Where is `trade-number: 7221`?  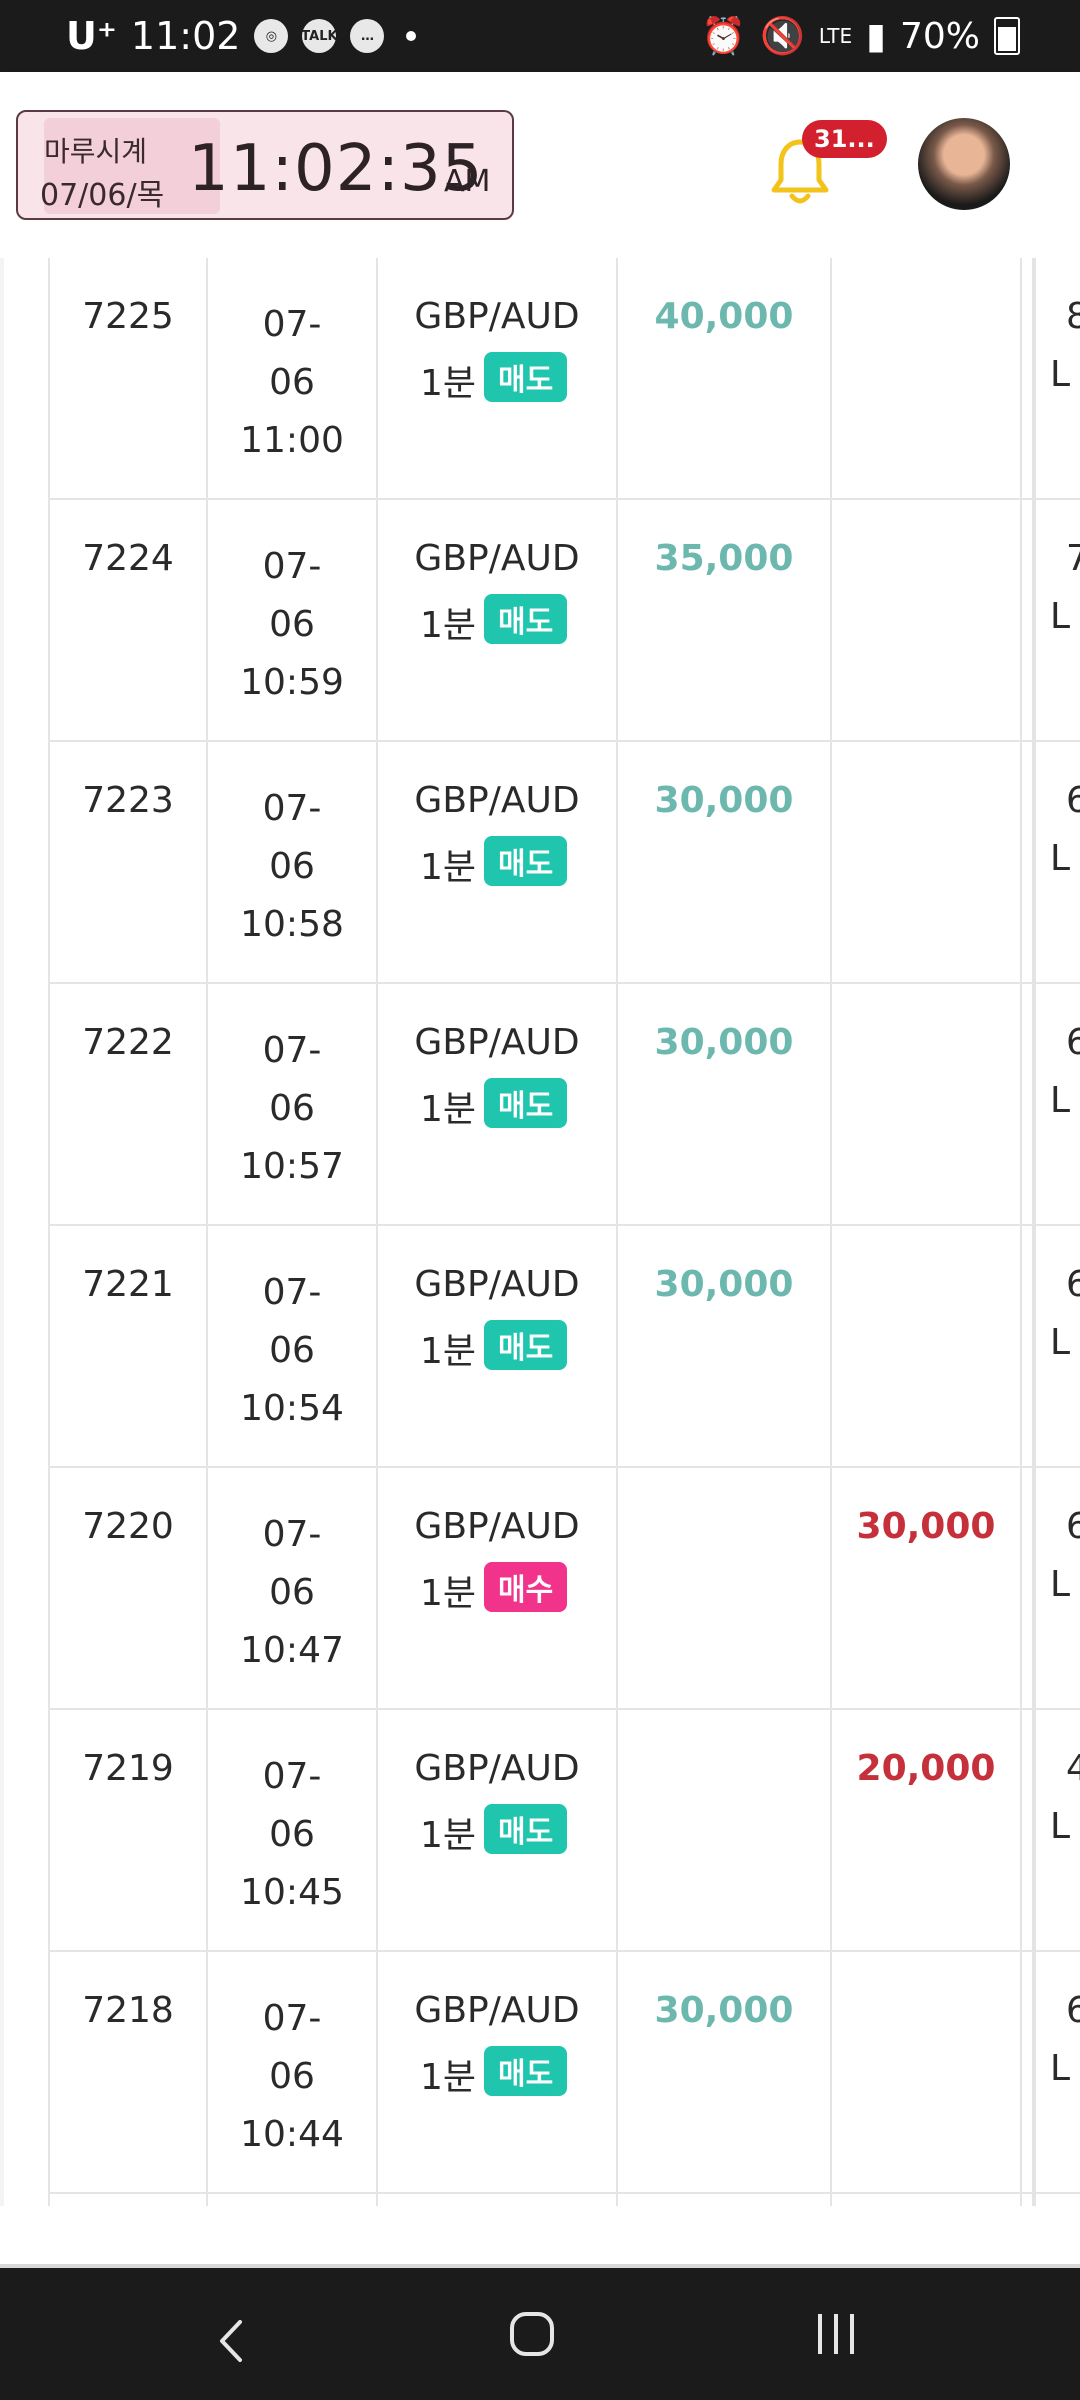
trade-number: 7221 is located at coordinates (128, 1284).